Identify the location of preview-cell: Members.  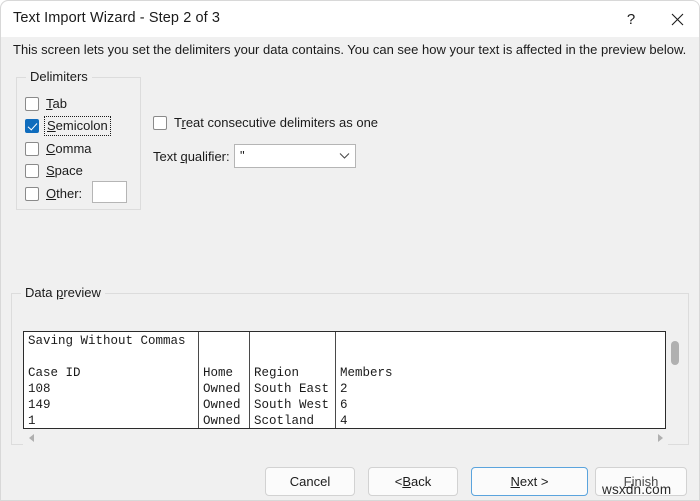
(366, 373).